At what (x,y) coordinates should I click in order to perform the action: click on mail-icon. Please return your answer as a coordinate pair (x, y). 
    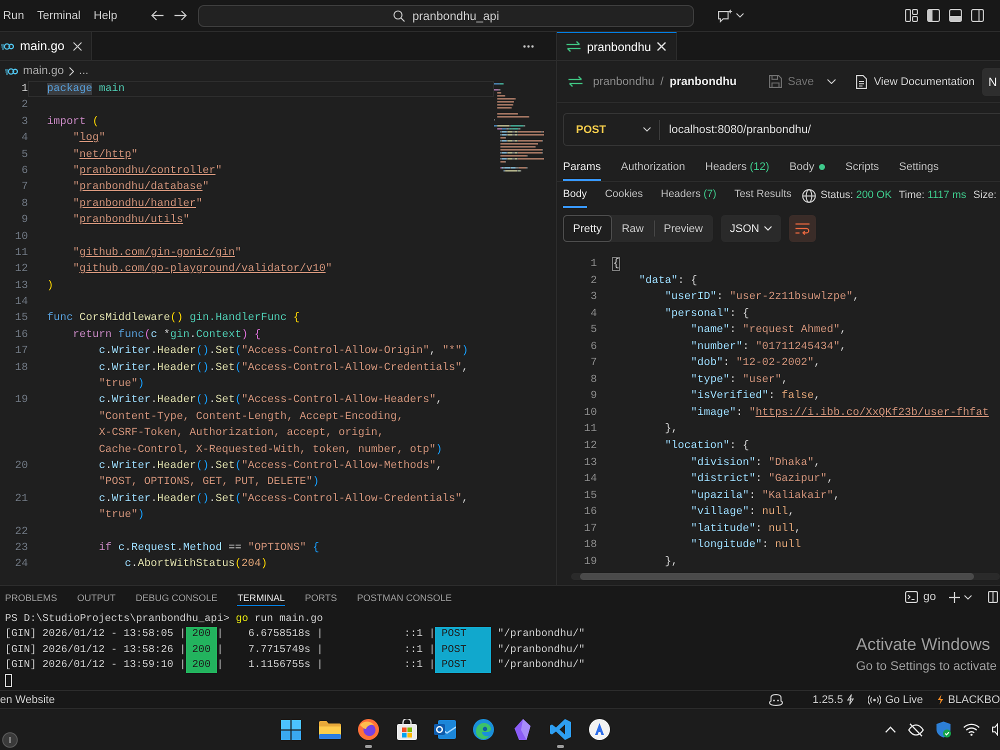
    Looking at the image, I should click on (445, 729).